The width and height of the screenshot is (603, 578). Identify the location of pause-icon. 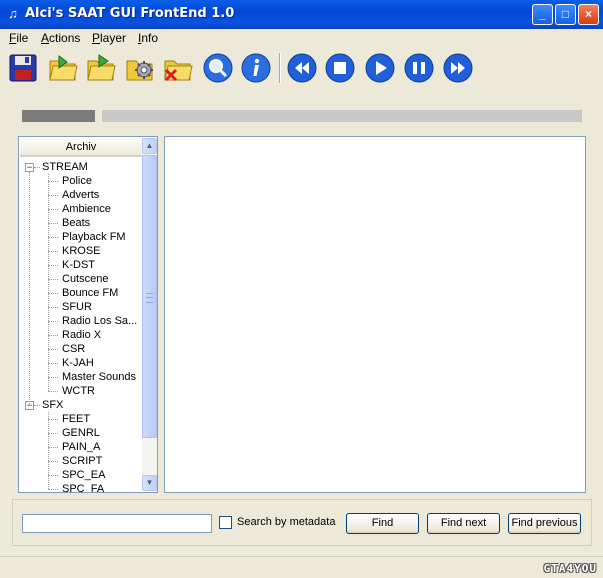
(419, 68).